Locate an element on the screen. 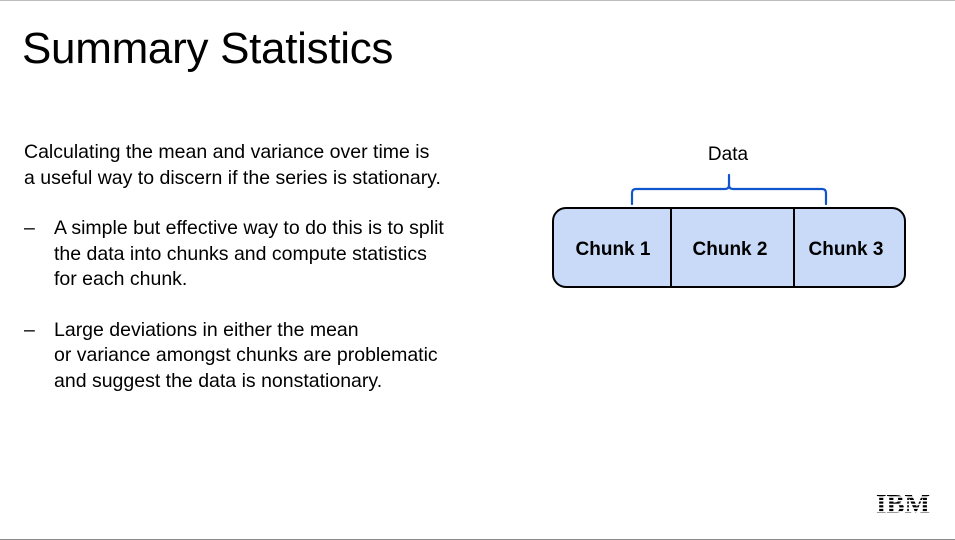 This screenshot has width=955, height=540. slide-title: Summary Statistics is located at coordinates (208, 48).